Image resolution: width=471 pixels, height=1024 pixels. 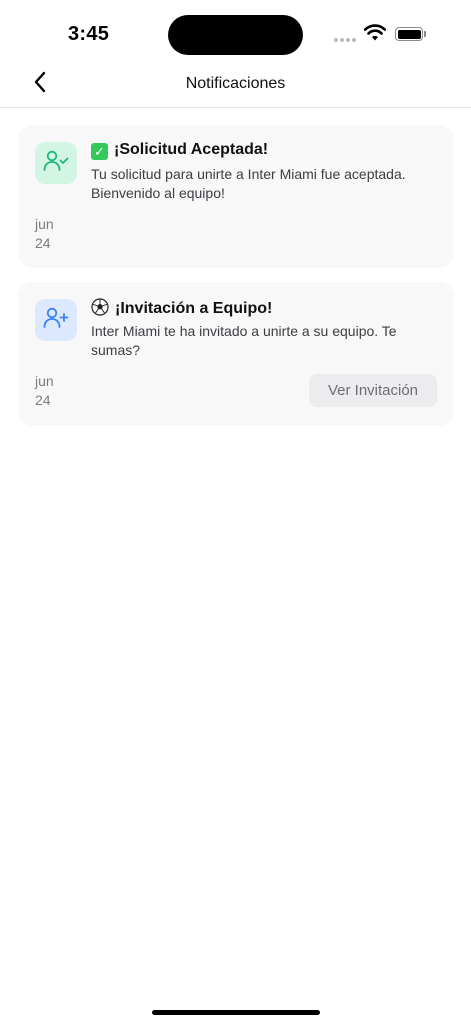 I want to click on check-mark-emoji-icon: ✓, so click(x=99, y=151).